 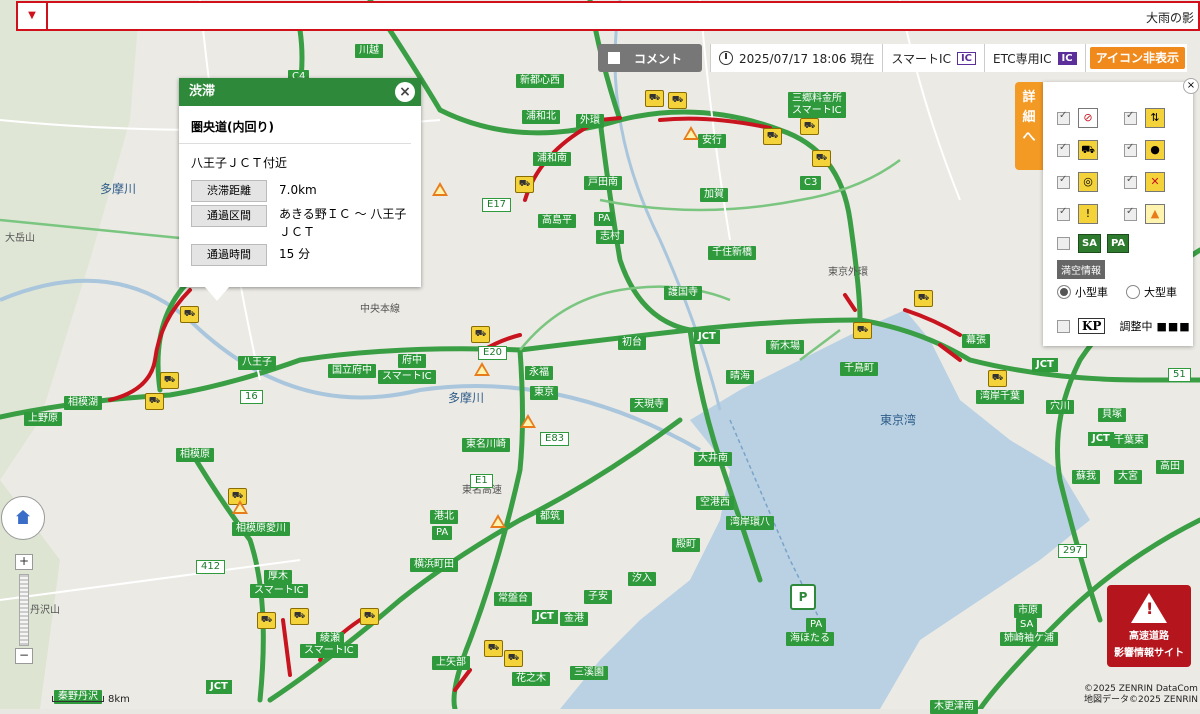 I want to click on ic-label: 大宮, so click(x=1128, y=477).